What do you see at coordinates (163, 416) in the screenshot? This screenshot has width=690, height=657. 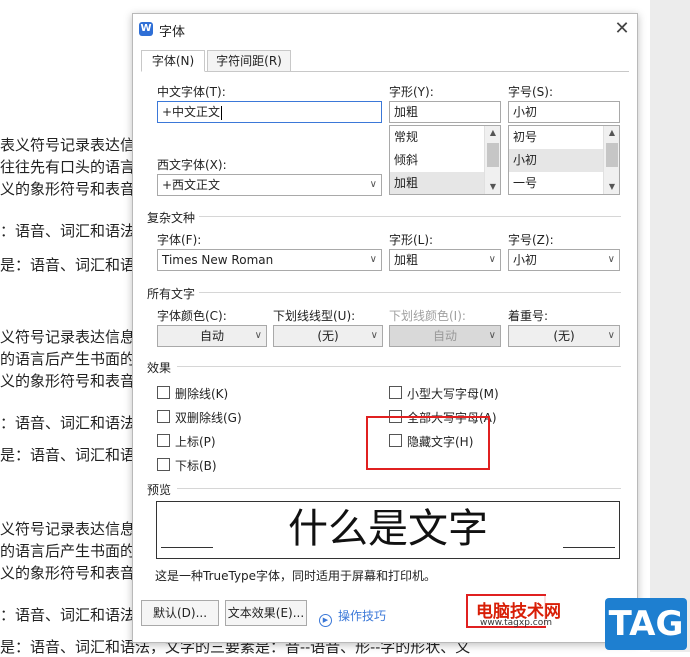 I see `double-strikethrough-checkbox` at bounding box center [163, 416].